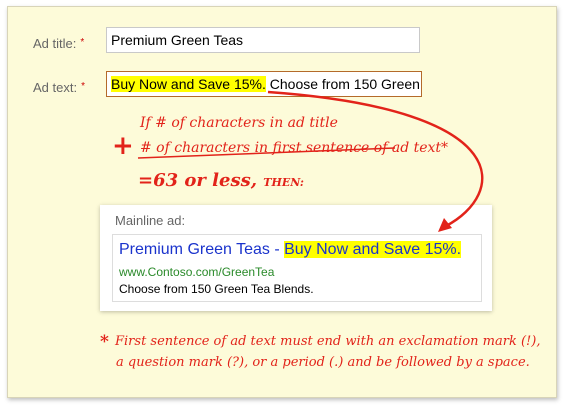 The image size is (565, 406). What do you see at coordinates (373, 249) in the screenshot?
I see `ad-headline-highlight: Buy Now and Save 15%.` at bounding box center [373, 249].